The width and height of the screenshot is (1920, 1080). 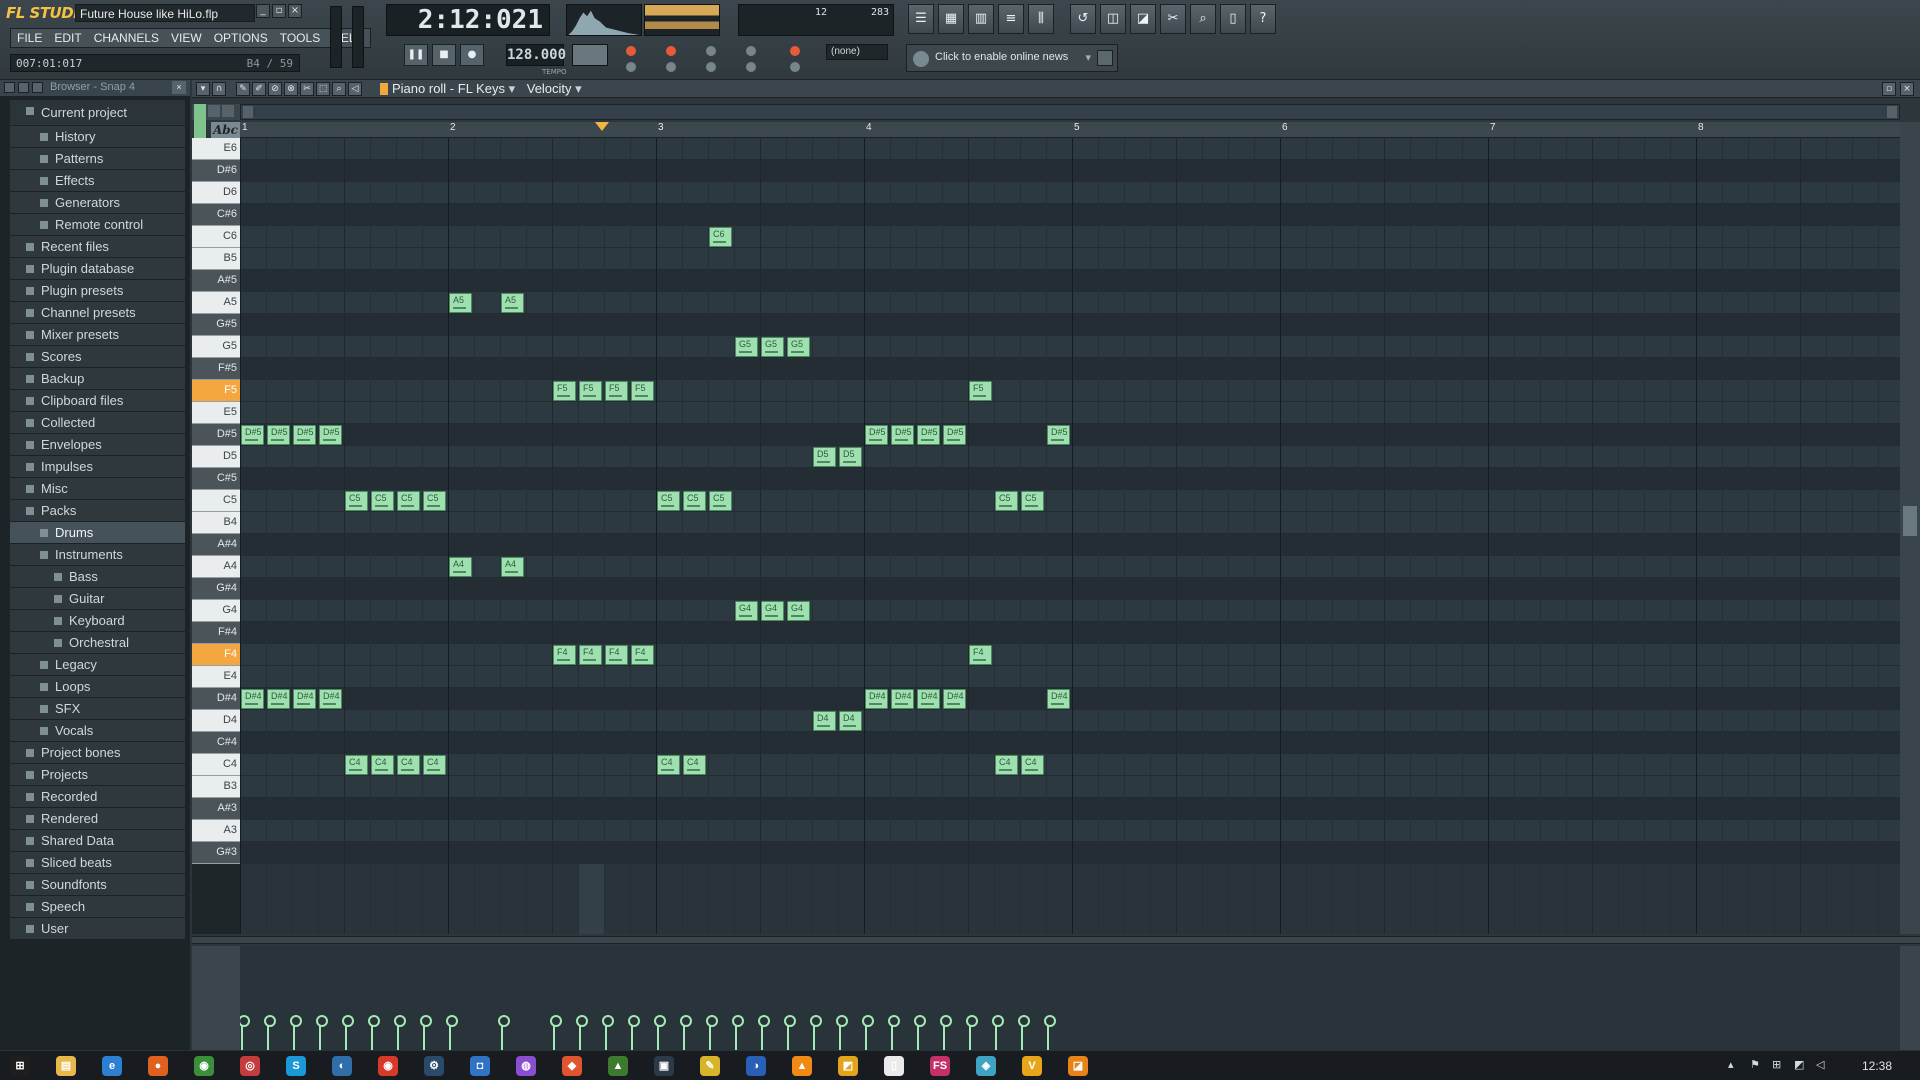 What do you see at coordinates (1892, 112) in the screenshot?
I see `scroll-right-icon` at bounding box center [1892, 112].